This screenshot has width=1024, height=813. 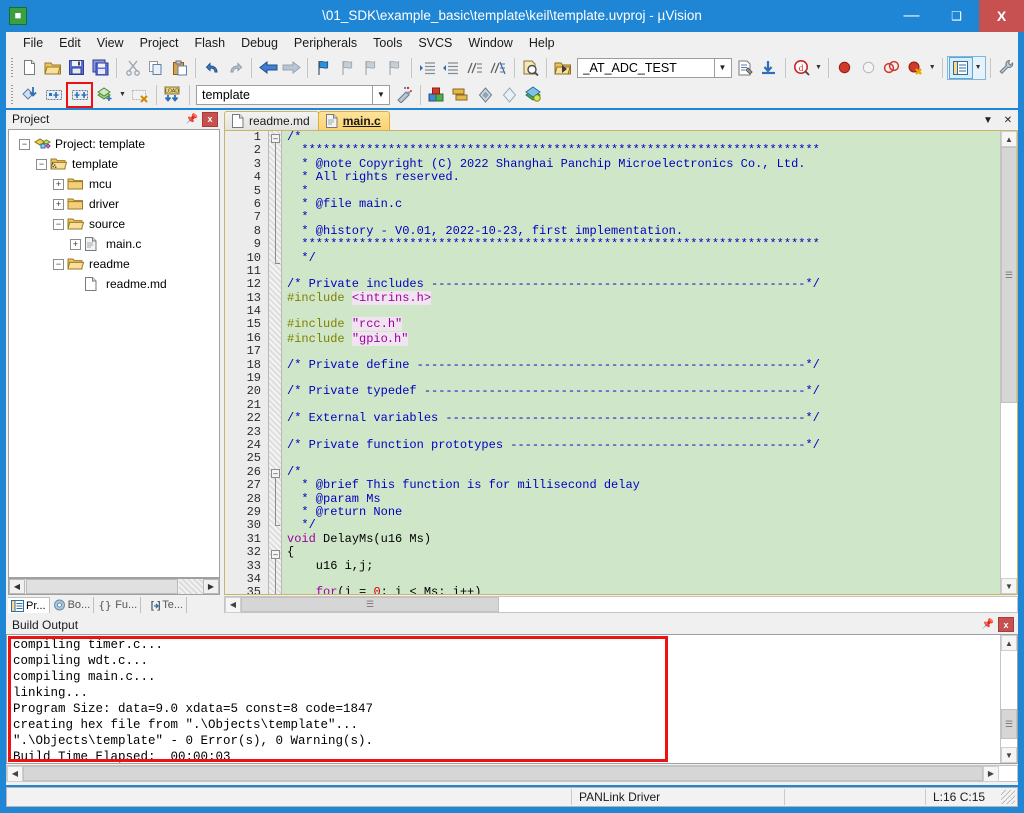 I want to click on tree-item: + driver, so click(x=114, y=204).